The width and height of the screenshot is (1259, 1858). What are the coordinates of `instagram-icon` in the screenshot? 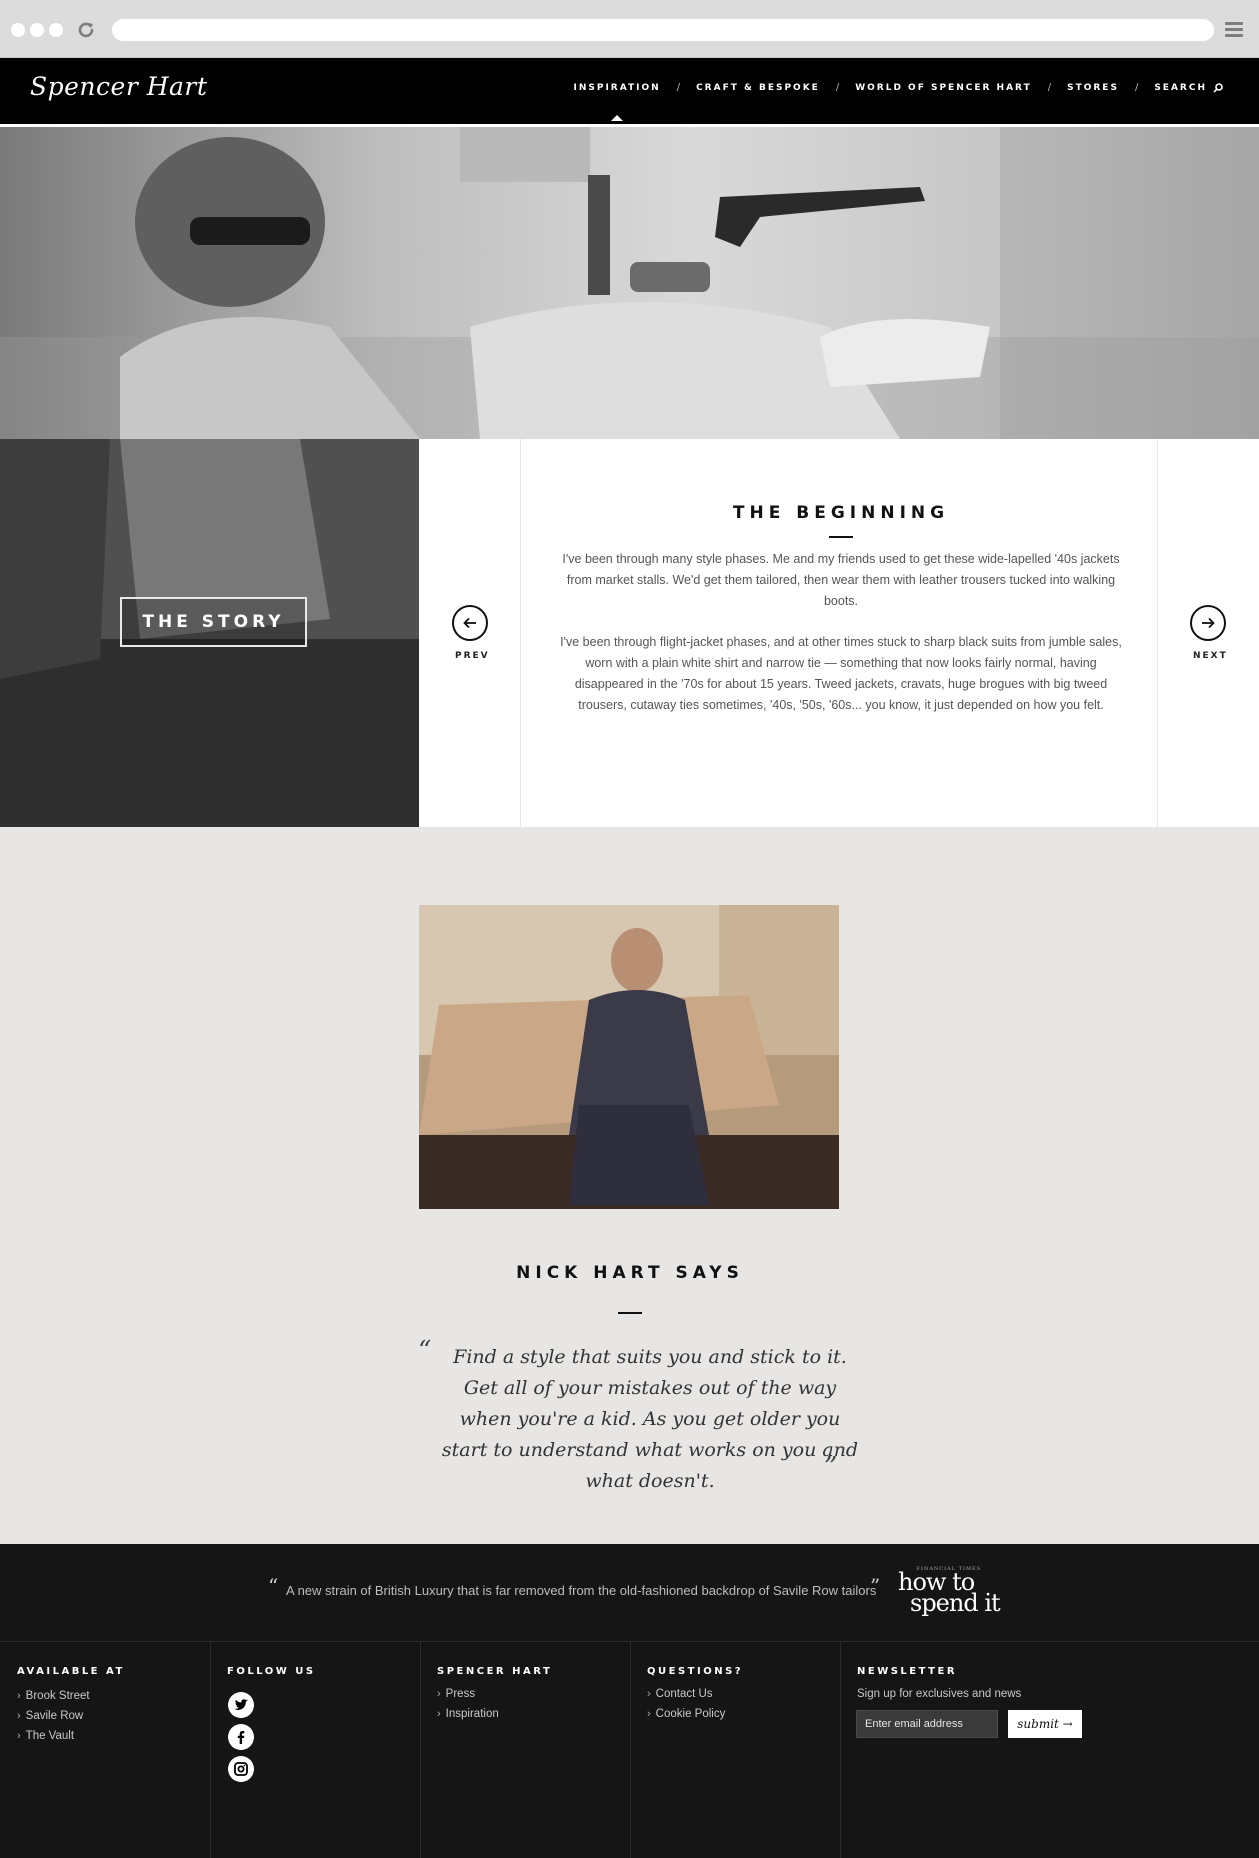 It's located at (241, 1769).